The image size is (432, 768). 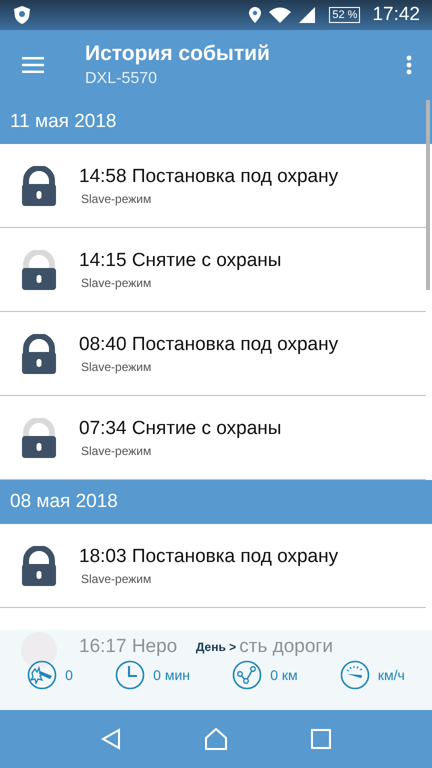 I want to click on event-title: 07:34 Снятие с охраны, so click(x=180, y=429).